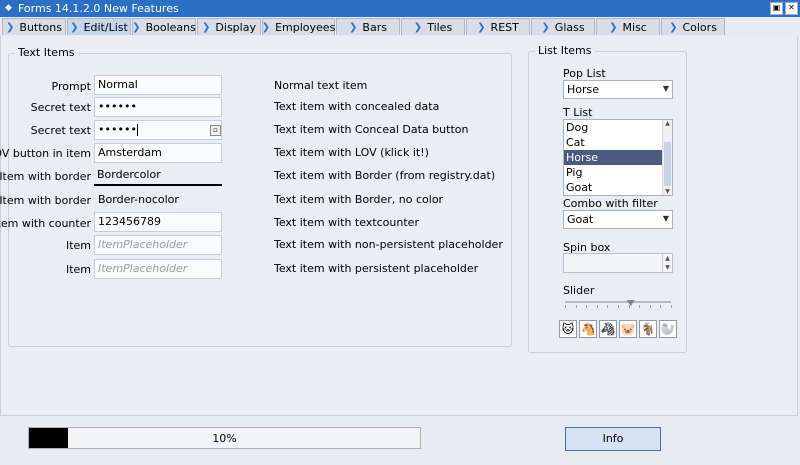 Image resolution: width=800 pixels, height=465 pixels. I want to click on scroll-down-icon: ▼, so click(667, 191).